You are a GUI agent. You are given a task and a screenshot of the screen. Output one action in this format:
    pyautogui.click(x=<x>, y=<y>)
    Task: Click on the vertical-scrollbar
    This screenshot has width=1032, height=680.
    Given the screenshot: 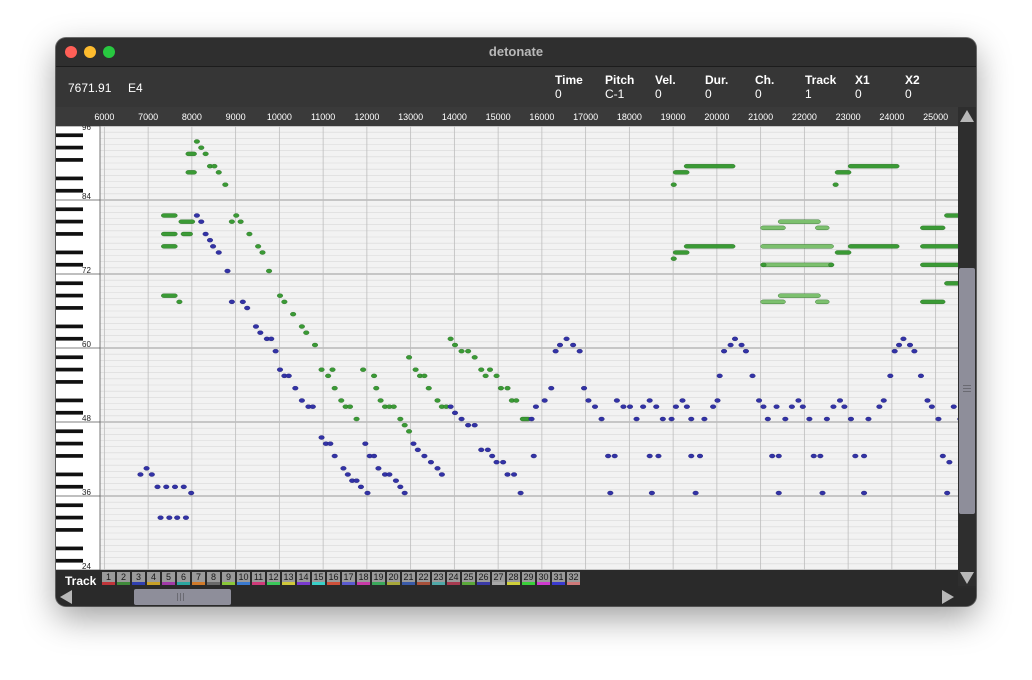 What is the action you would take?
    pyautogui.click(x=967, y=346)
    